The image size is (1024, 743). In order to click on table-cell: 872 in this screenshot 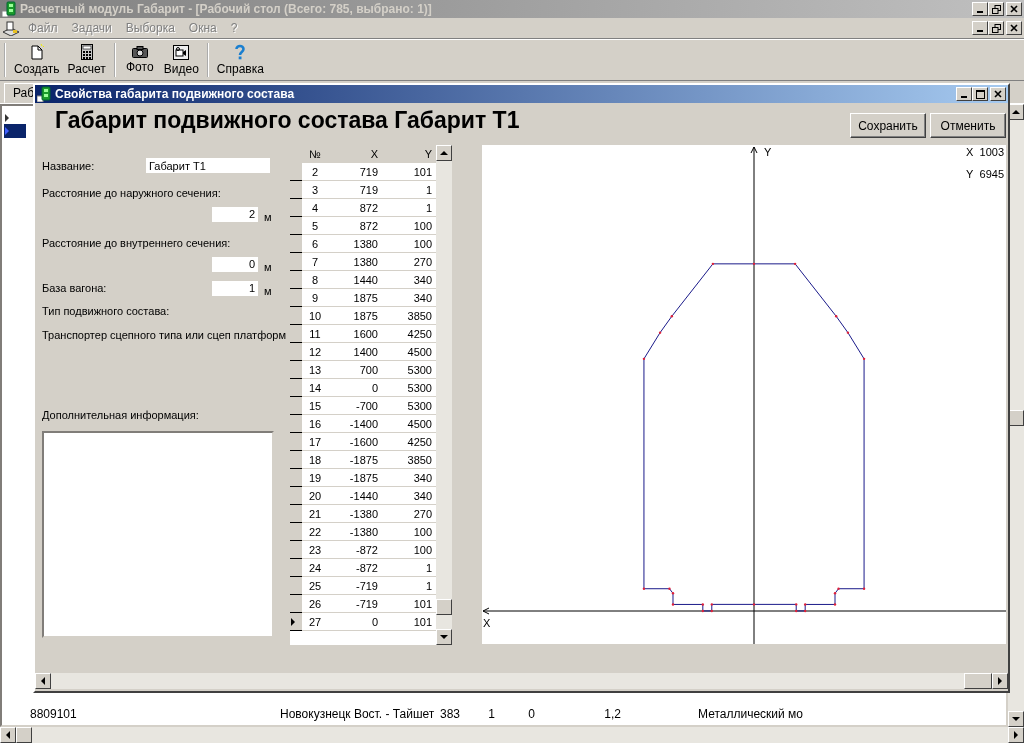, I will do `click(357, 208)`.